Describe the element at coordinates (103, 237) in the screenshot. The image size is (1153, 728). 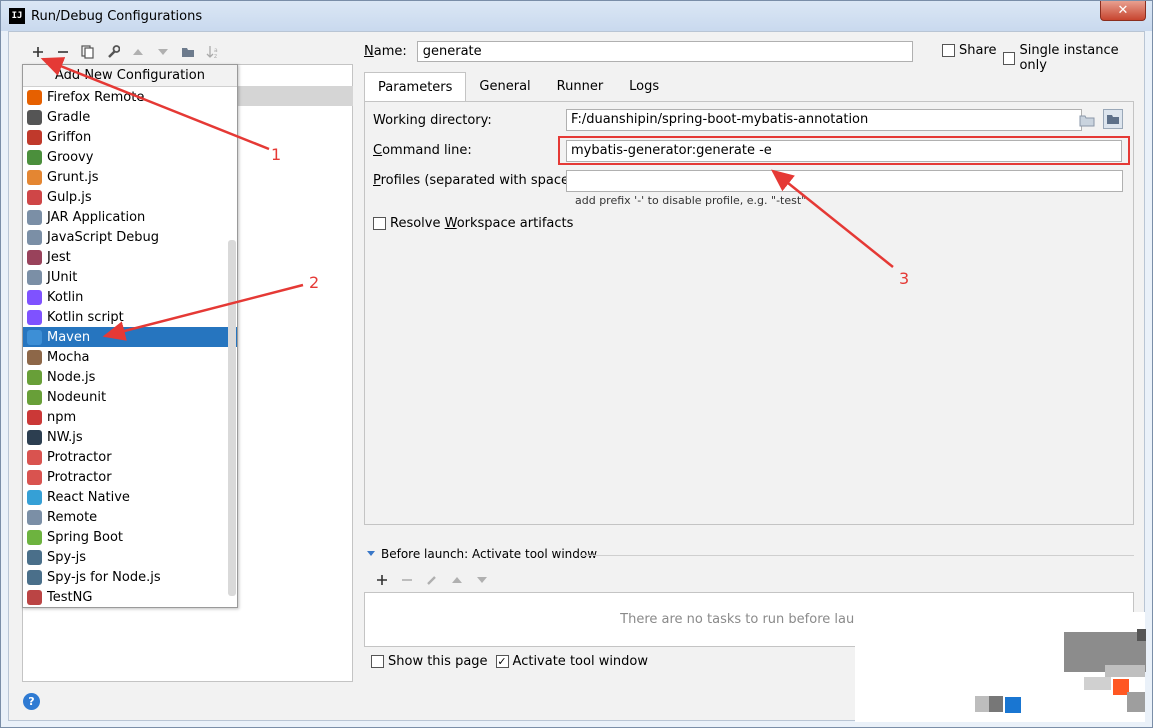
I see `popup-item-label: JavaScript Debug` at that location.